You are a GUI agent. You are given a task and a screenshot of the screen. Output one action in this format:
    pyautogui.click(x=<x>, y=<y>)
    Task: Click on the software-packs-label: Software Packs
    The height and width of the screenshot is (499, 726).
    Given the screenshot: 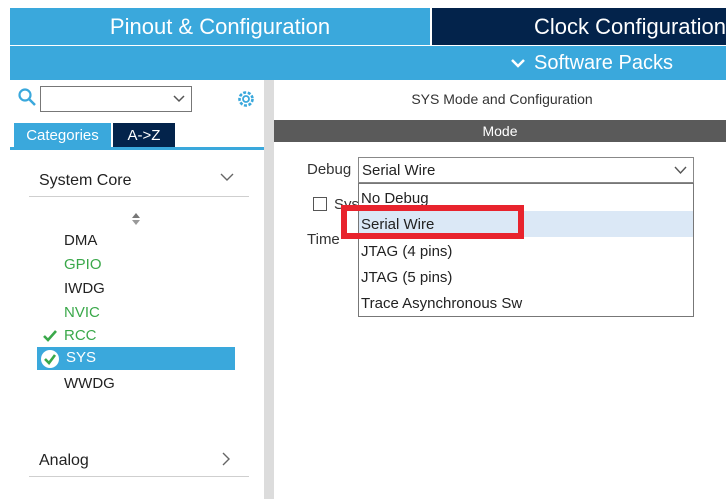 What is the action you would take?
    pyautogui.click(x=603, y=62)
    